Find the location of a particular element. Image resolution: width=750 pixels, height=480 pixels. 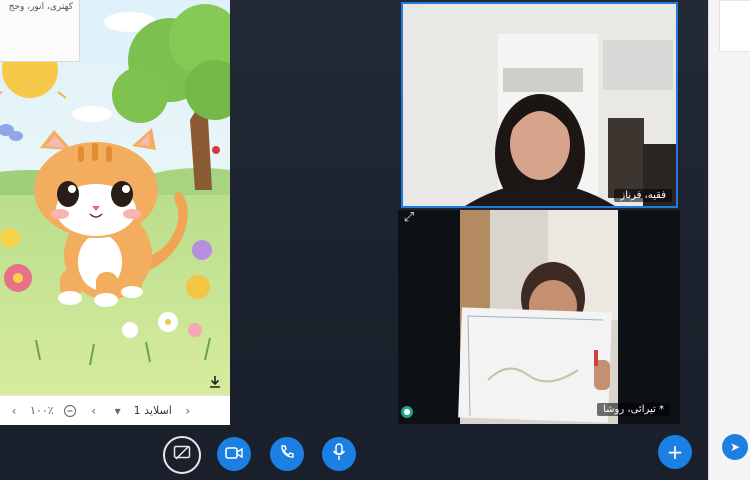

add-participant-button: + is located at coordinates (675, 452).